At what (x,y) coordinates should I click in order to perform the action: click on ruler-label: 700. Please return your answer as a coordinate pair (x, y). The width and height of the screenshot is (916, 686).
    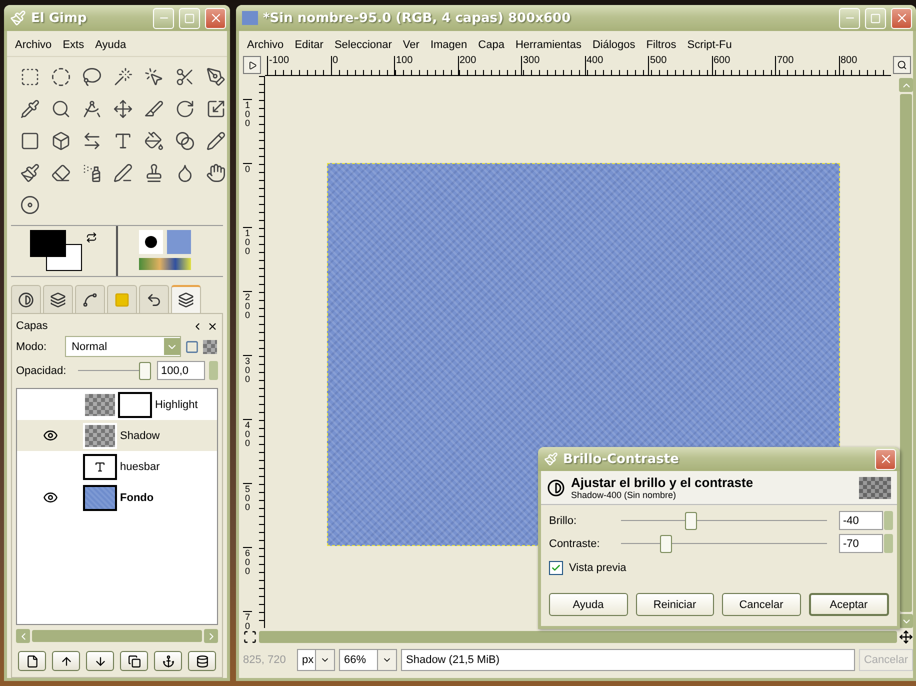
    Looking at the image, I should click on (806, 65).